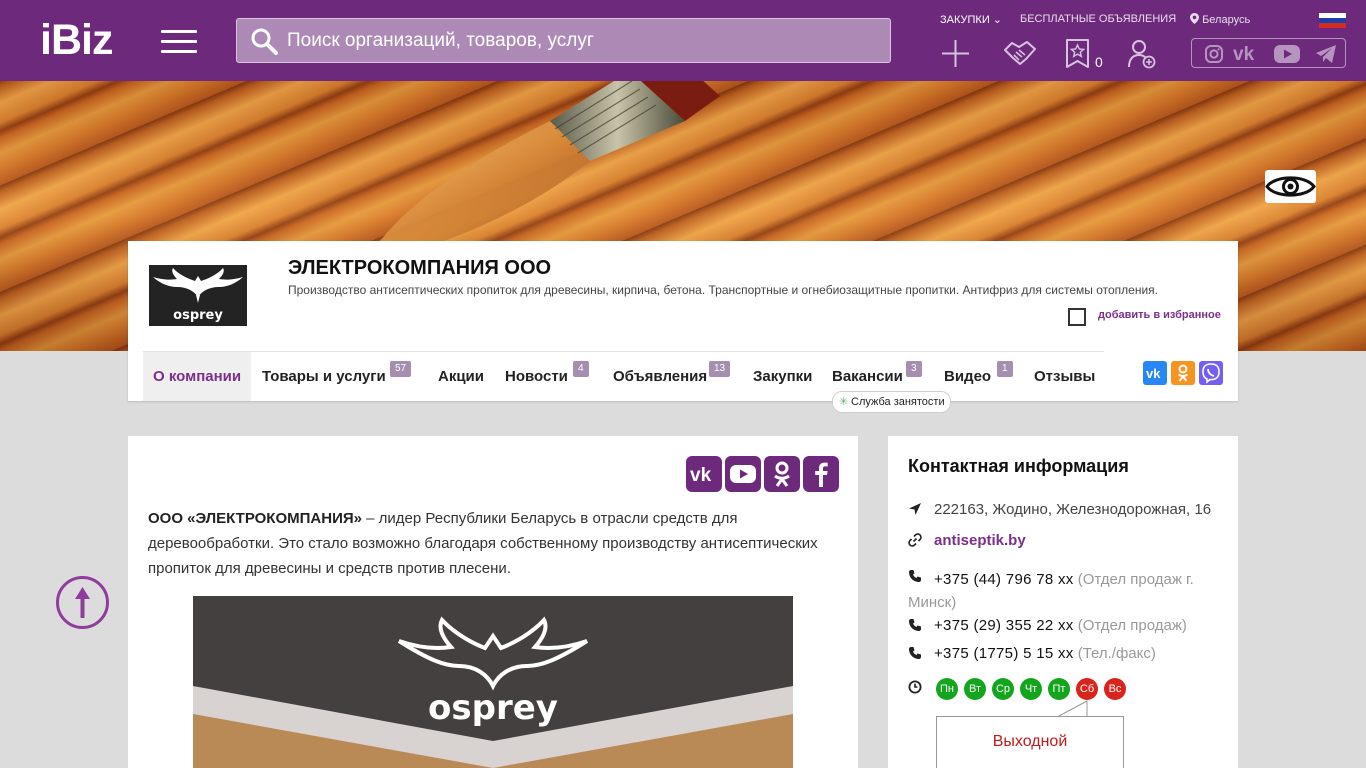  What do you see at coordinates (1194, 18) in the screenshot?
I see `location-pin-icon` at bounding box center [1194, 18].